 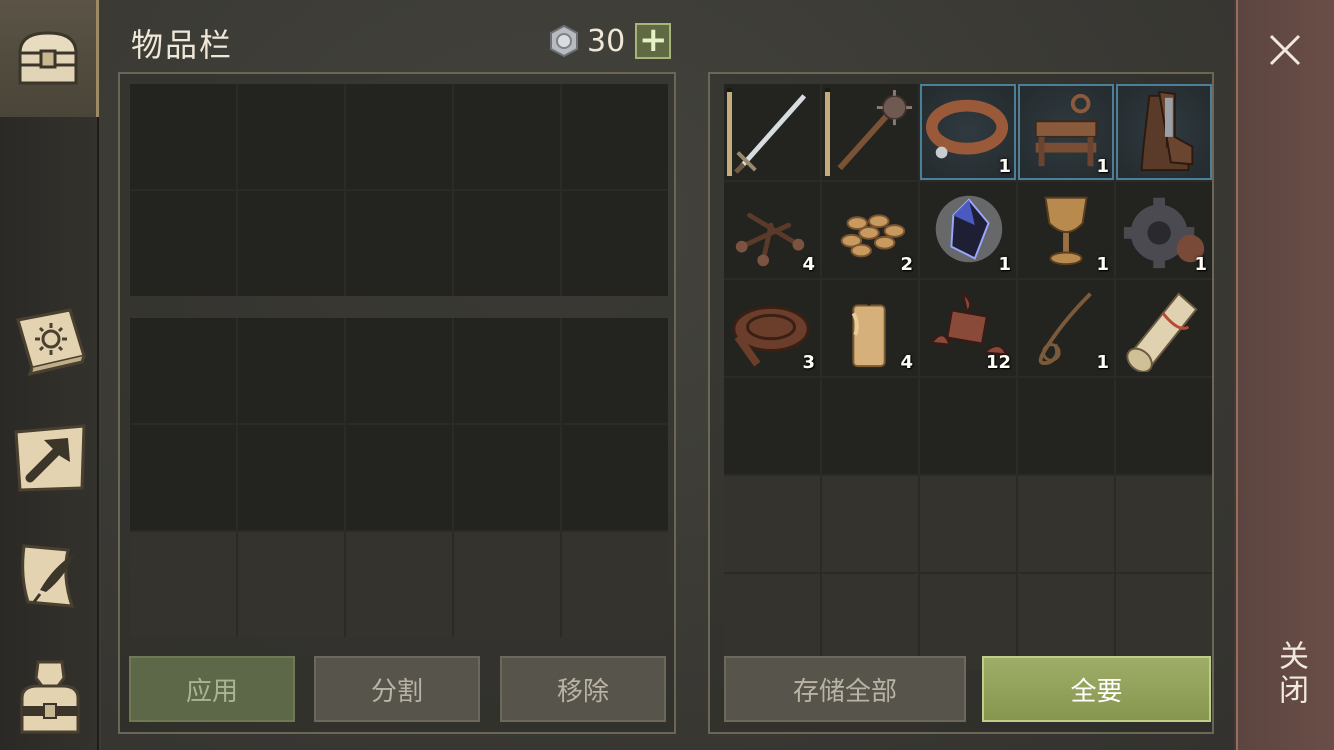 I want to click on sidebar-item-inventory, so click(x=49, y=58).